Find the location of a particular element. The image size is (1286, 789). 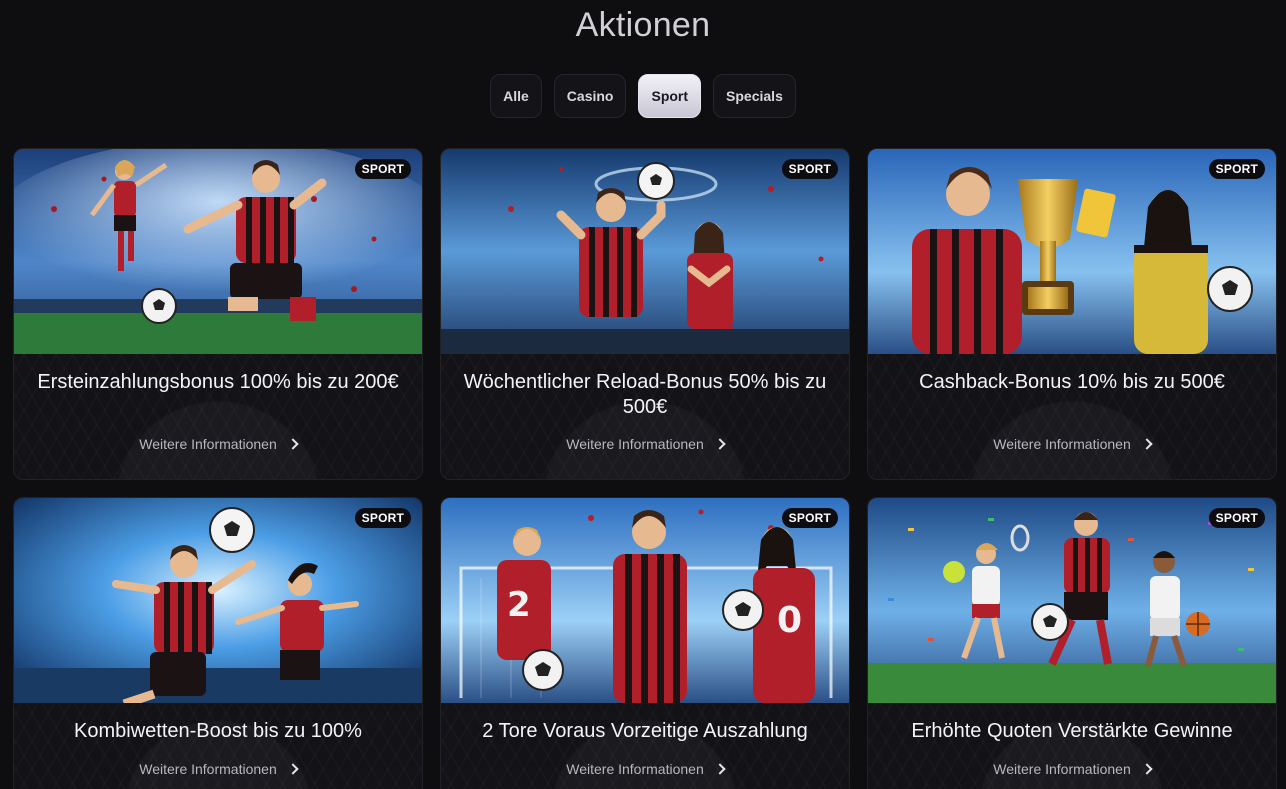

tab-specials: Specials is located at coordinates (754, 96).